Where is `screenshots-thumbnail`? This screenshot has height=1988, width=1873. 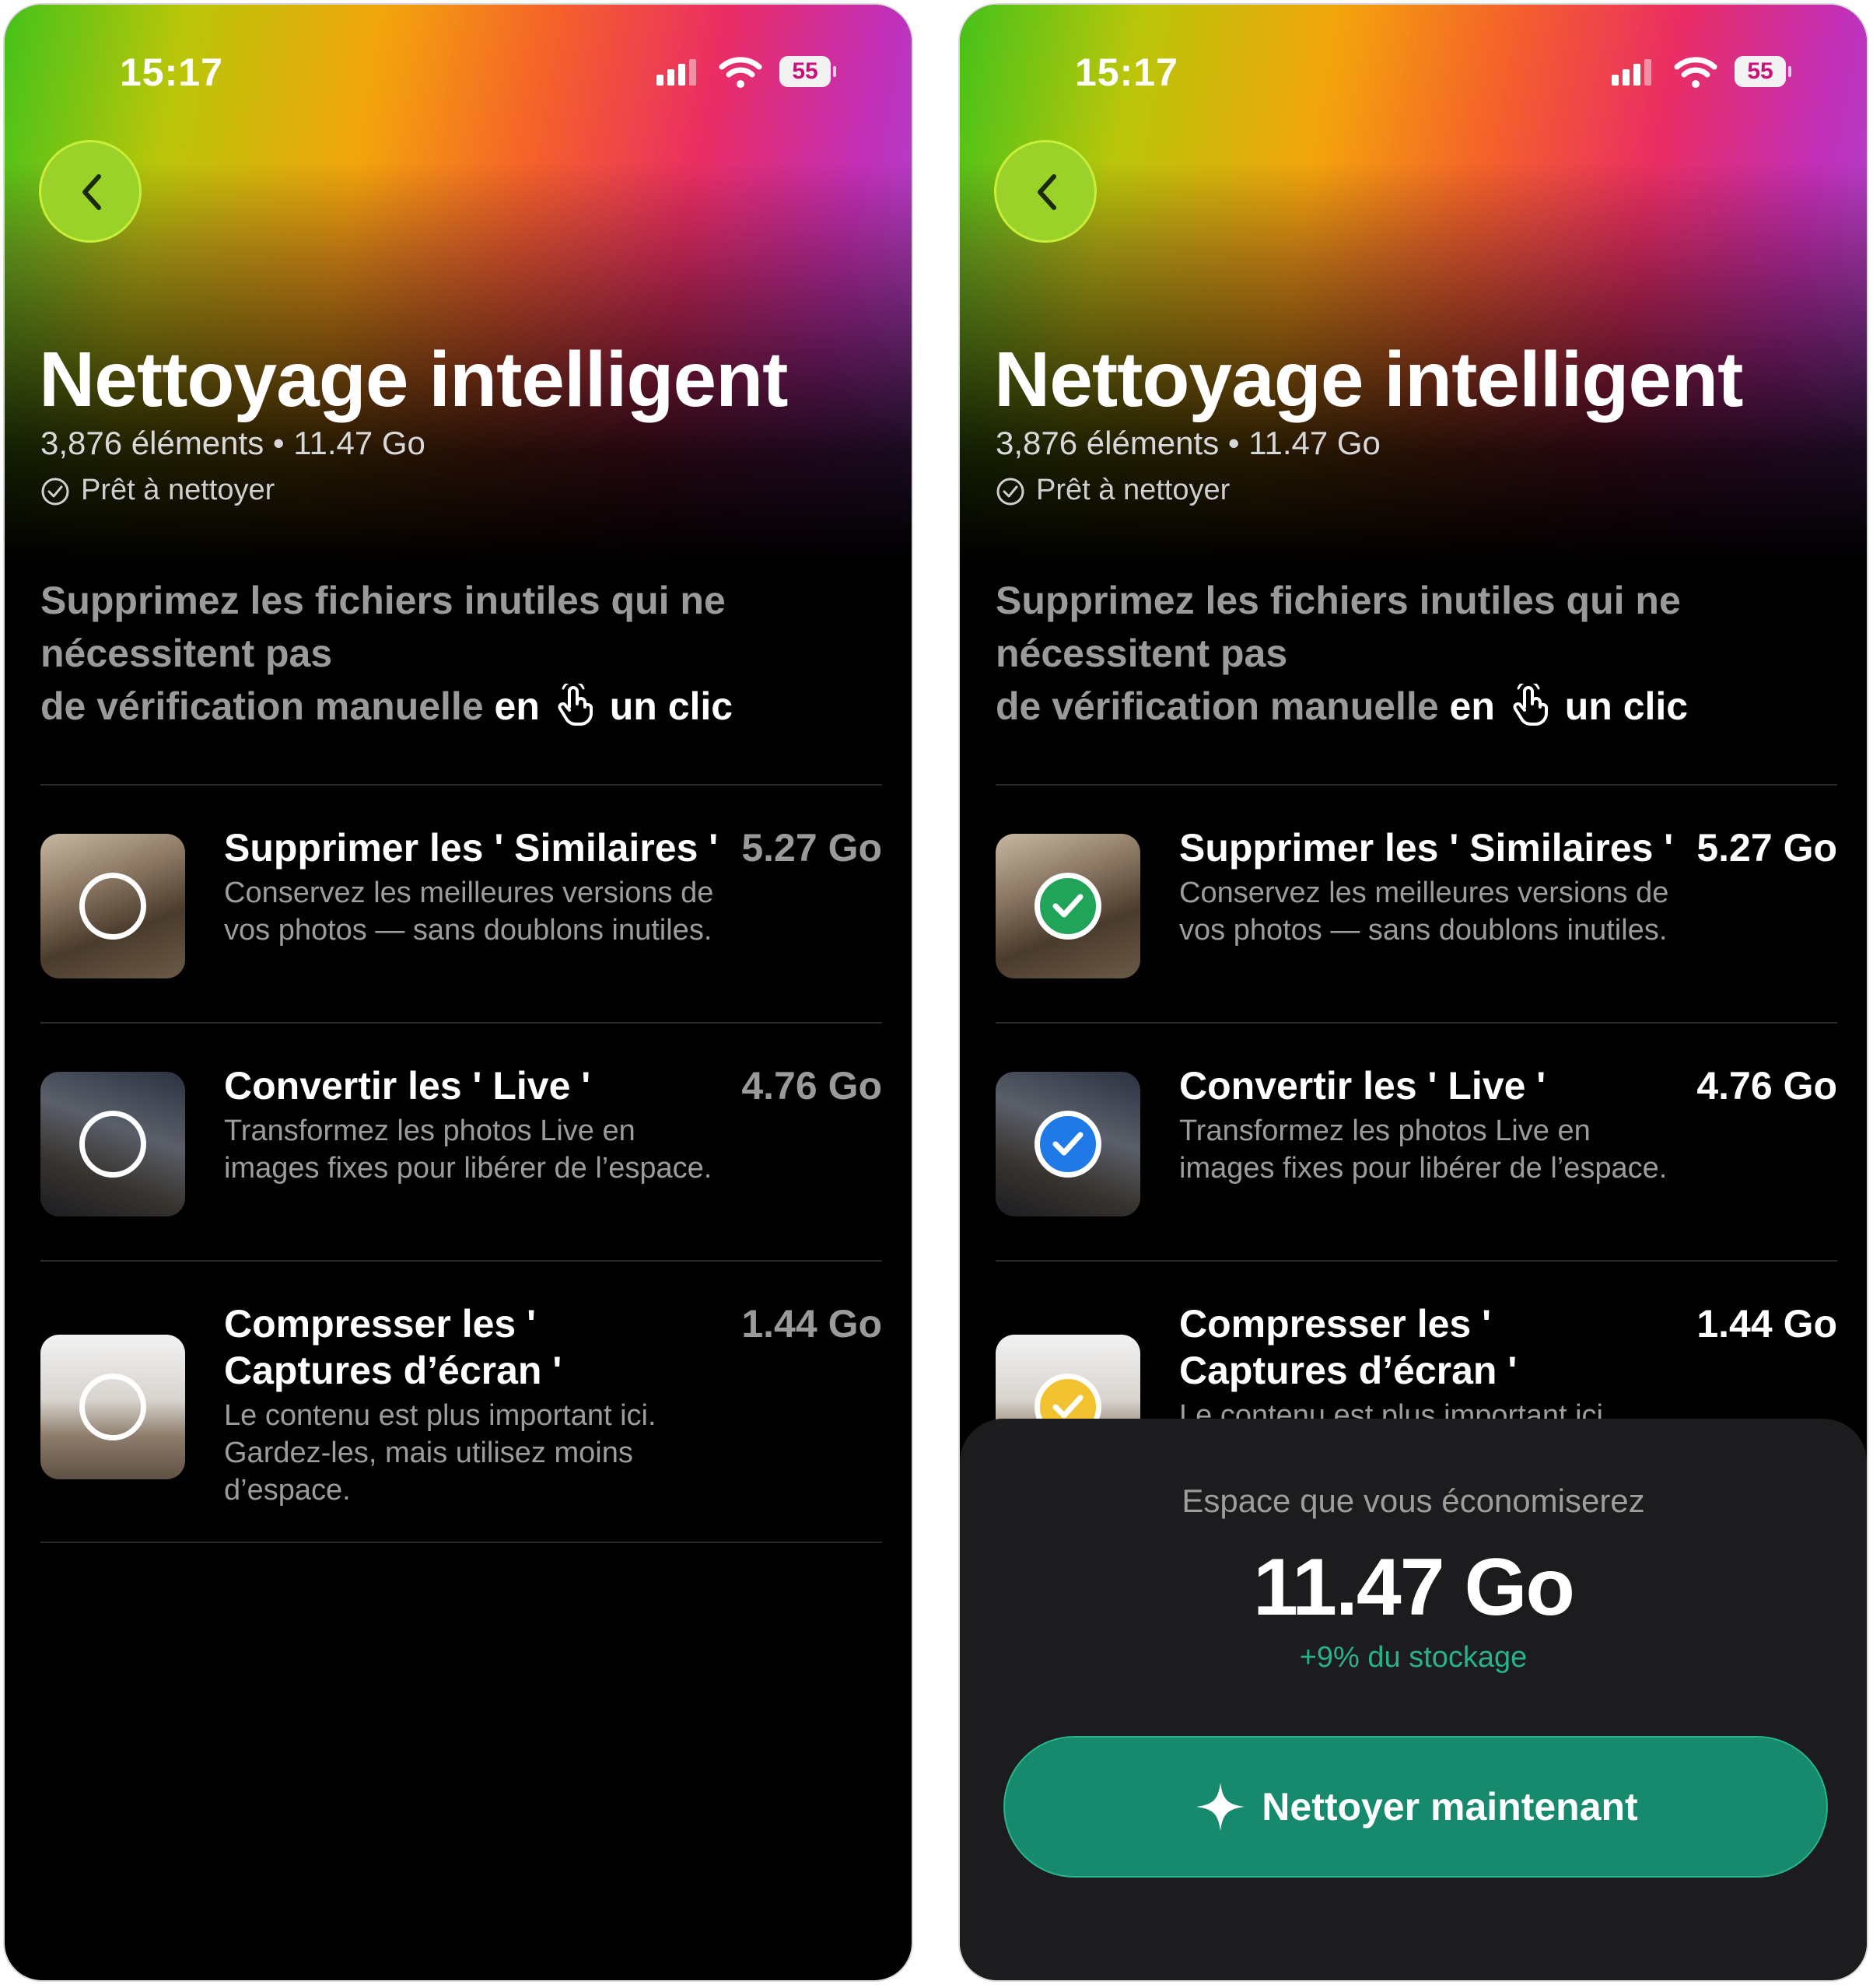 screenshots-thumbnail is located at coordinates (113, 1407).